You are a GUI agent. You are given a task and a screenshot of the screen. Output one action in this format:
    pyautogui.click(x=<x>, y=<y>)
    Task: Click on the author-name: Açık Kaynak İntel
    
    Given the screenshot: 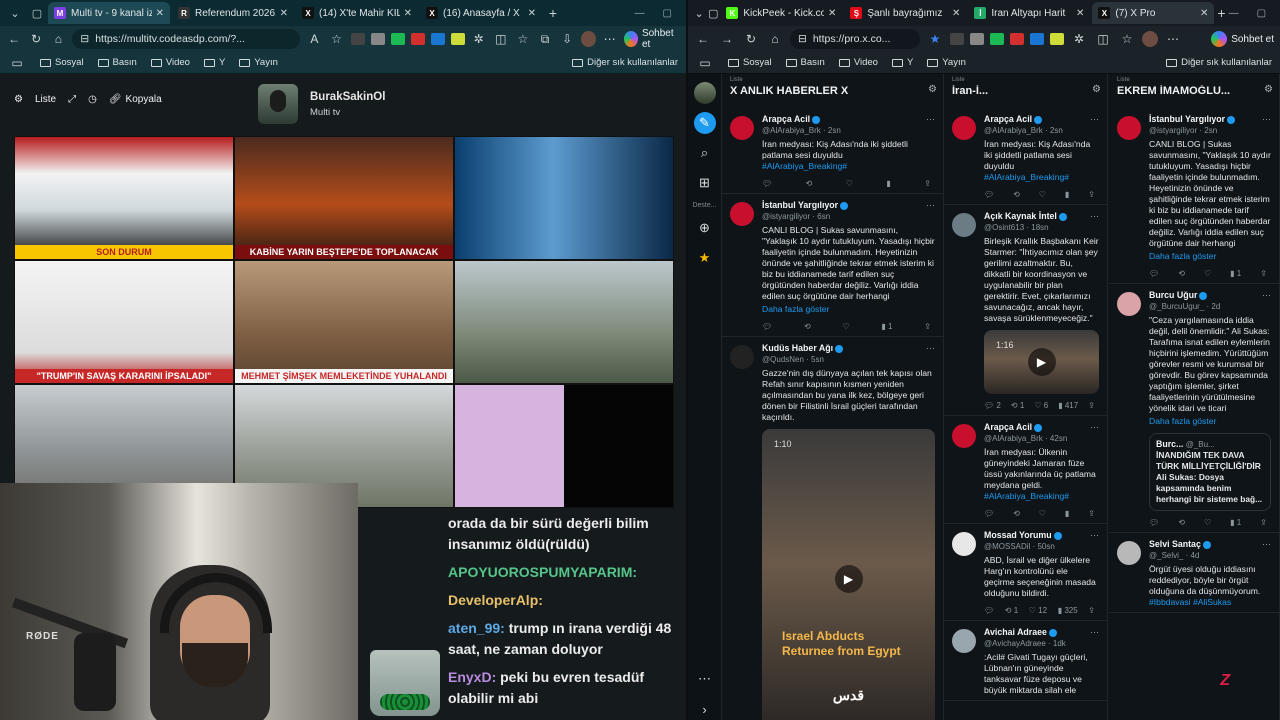 What is the action you would take?
    pyautogui.click(x=1020, y=216)
    